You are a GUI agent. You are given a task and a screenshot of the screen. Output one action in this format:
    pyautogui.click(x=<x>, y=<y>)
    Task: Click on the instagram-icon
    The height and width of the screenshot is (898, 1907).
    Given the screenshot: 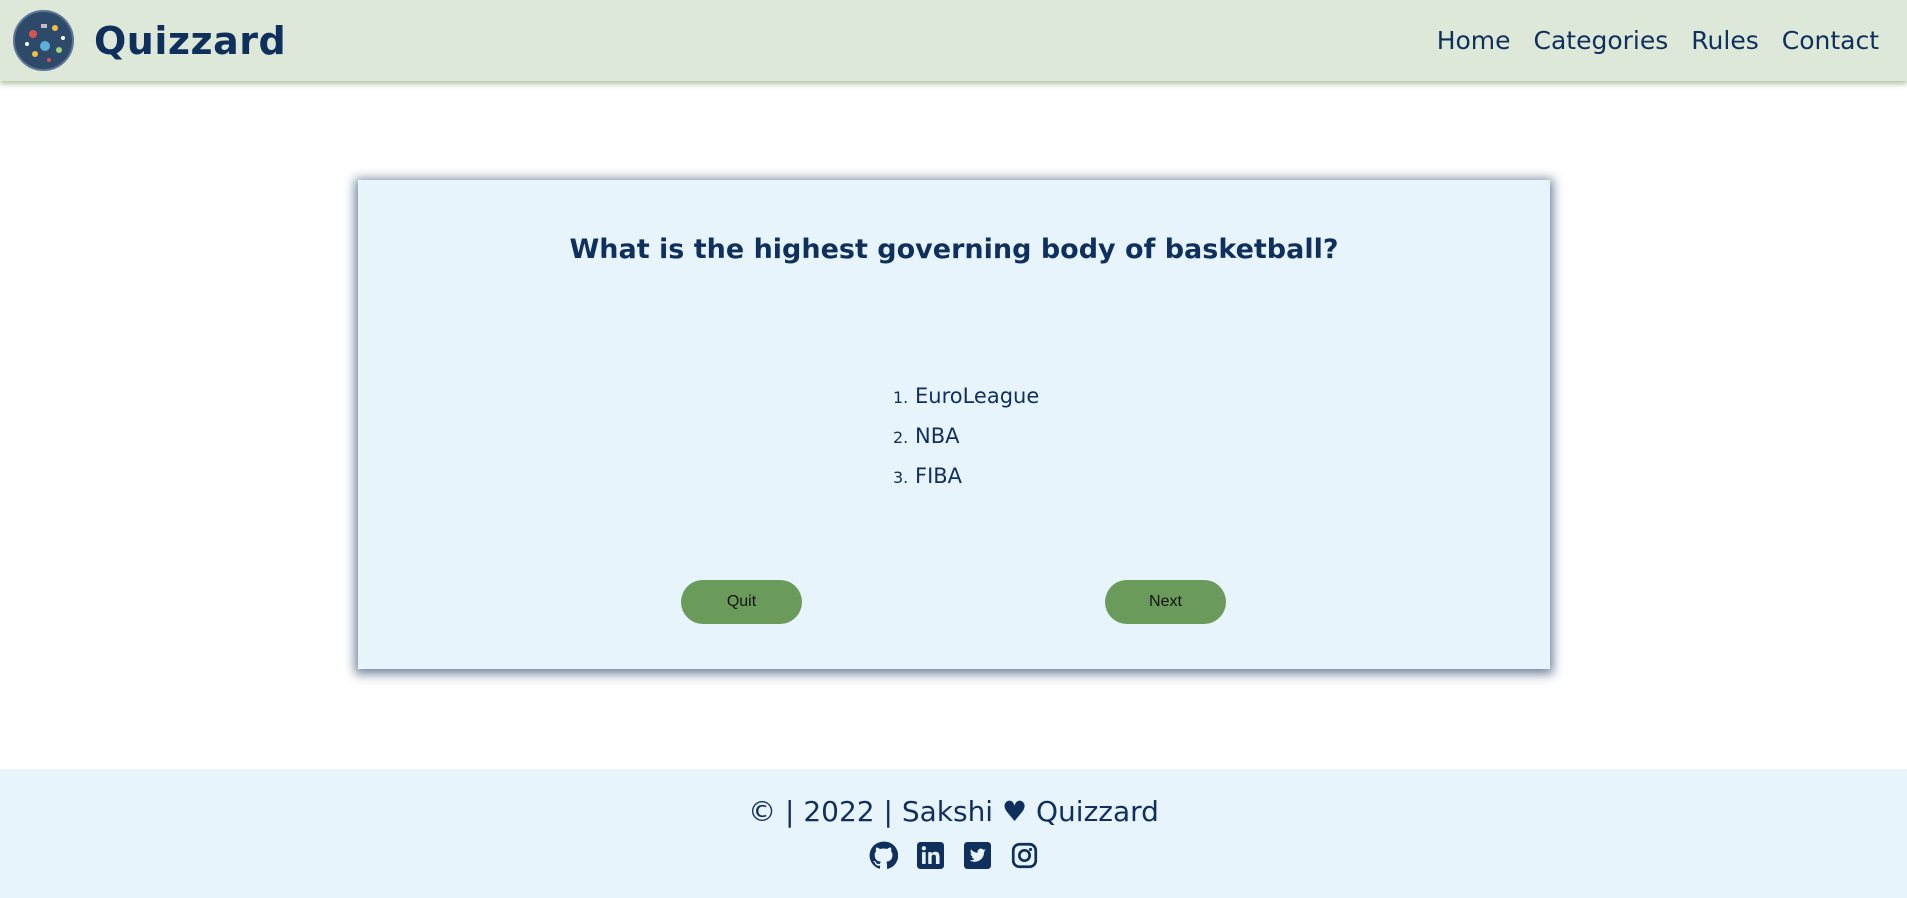 What is the action you would take?
    pyautogui.click(x=1024, y=855)
    